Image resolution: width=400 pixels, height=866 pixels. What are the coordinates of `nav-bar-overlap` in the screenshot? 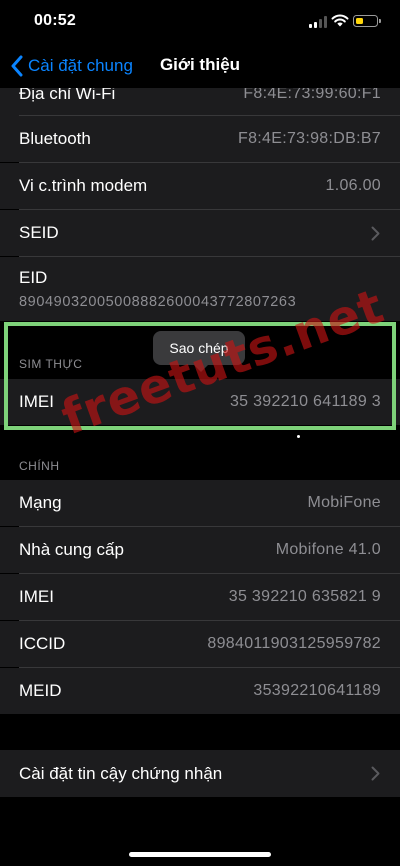 It's located at (200, 84).